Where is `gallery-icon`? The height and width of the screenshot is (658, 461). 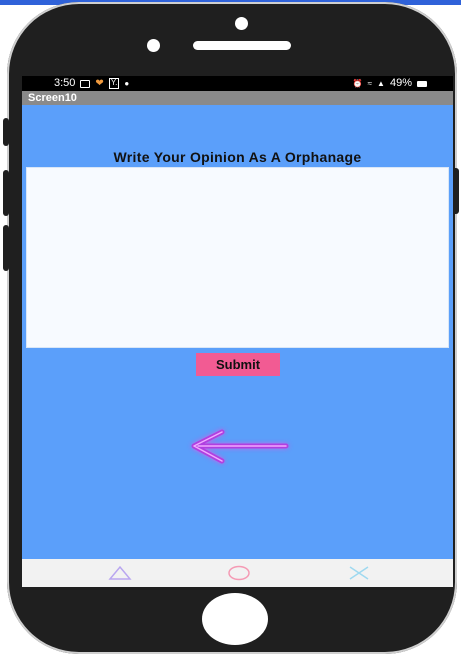
gallery-icon is located at coordinates (85, 83).